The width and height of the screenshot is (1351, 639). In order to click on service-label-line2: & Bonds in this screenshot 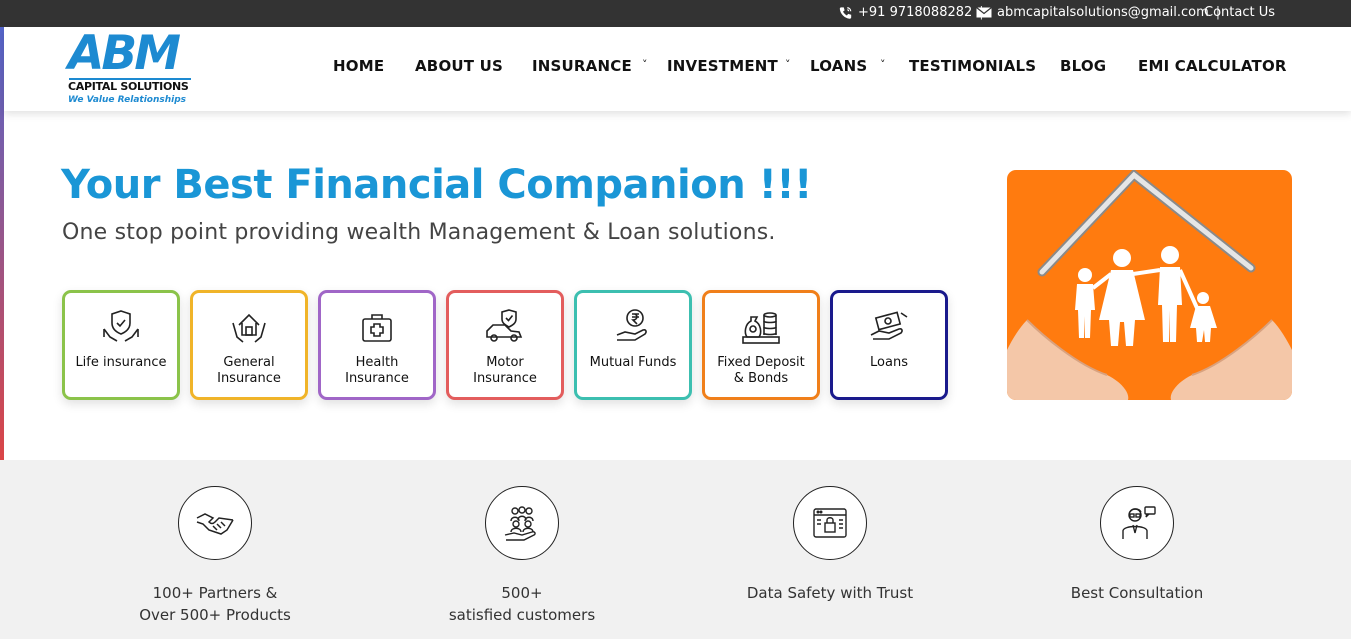, I will do `click(761, 378)`.